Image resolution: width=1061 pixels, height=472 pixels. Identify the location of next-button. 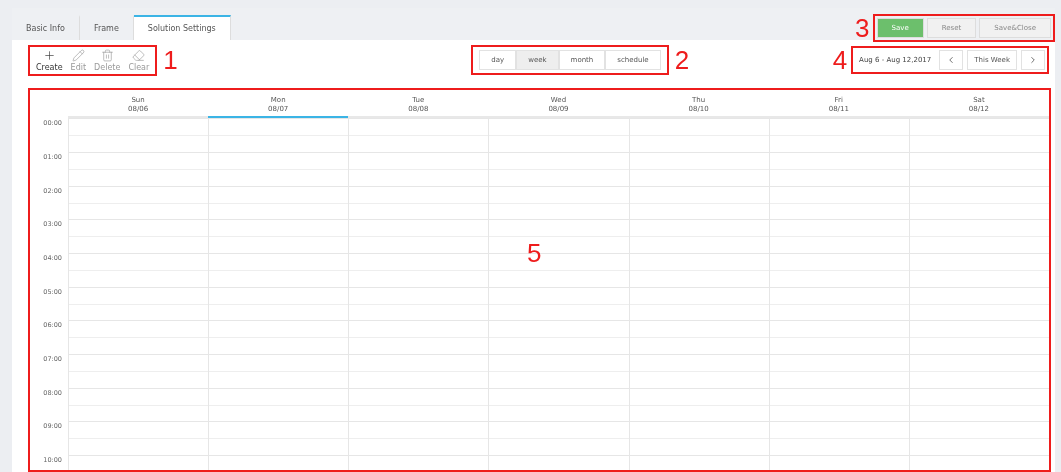
(1033, 60).